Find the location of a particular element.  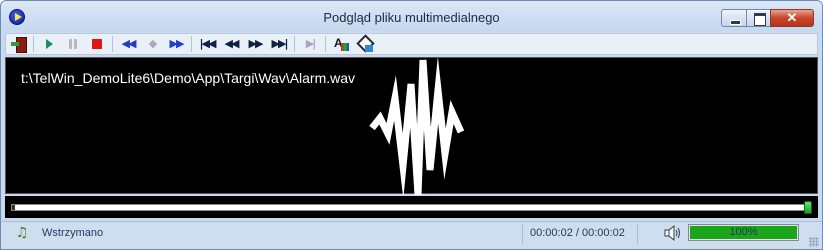

maximize-button is located at coordinates (758, 18).